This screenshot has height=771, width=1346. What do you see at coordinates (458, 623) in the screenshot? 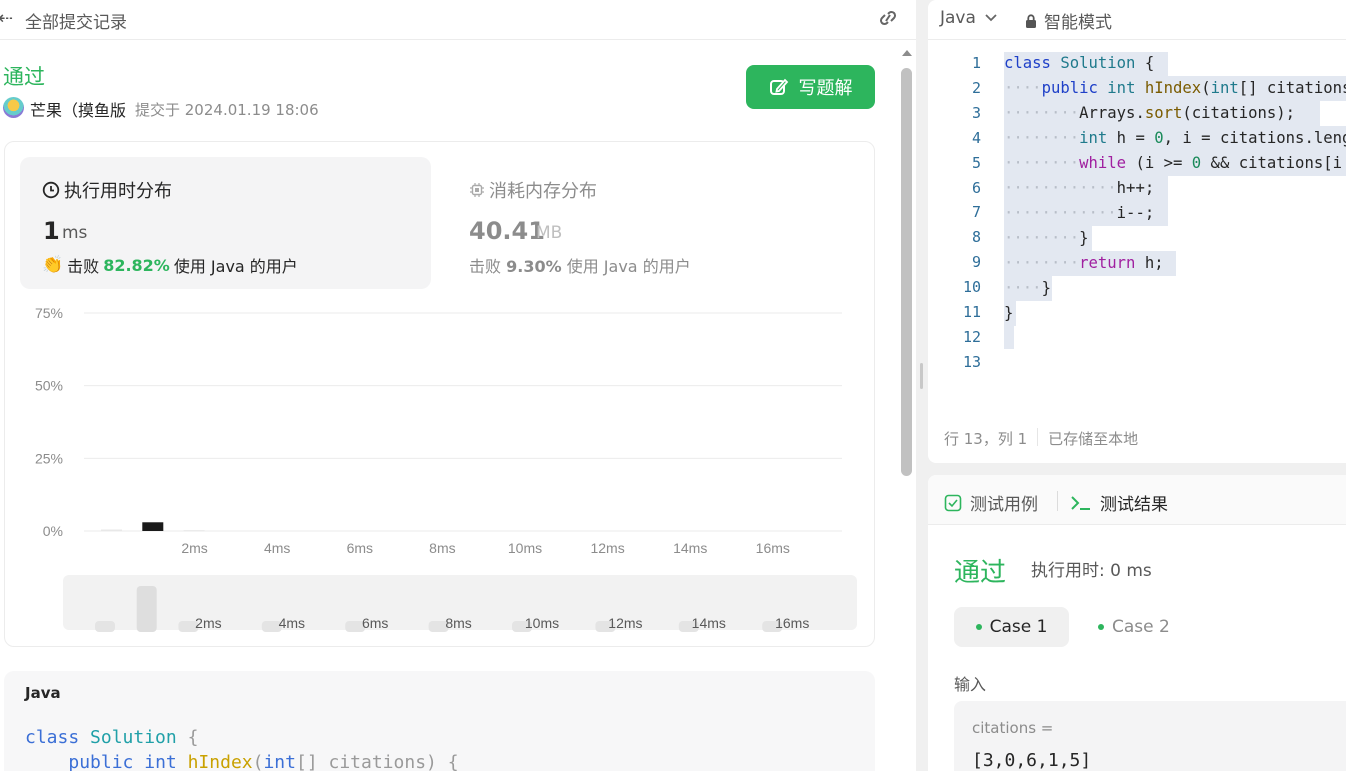
I see `overview-tick-label: 8ms` at bounding box center [458, 623].